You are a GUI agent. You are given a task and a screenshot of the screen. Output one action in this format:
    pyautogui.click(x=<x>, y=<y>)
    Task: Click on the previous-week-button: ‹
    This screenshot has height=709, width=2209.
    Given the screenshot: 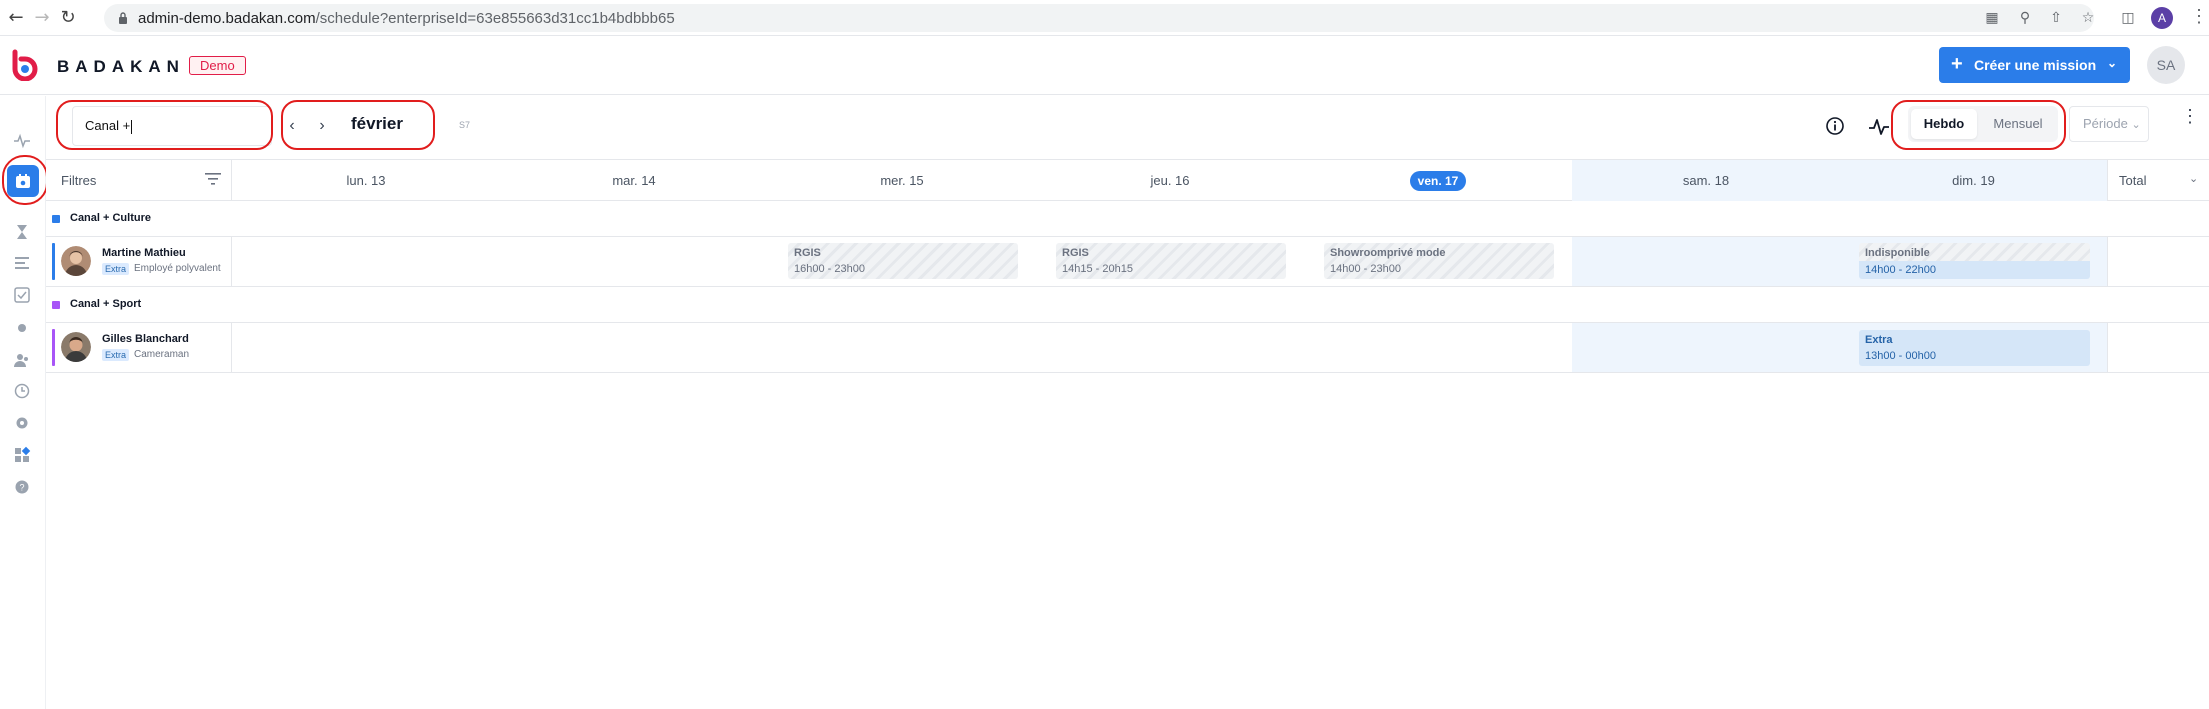 What is the action you would take?
    pyautogui.click(x=292, y=126)
    